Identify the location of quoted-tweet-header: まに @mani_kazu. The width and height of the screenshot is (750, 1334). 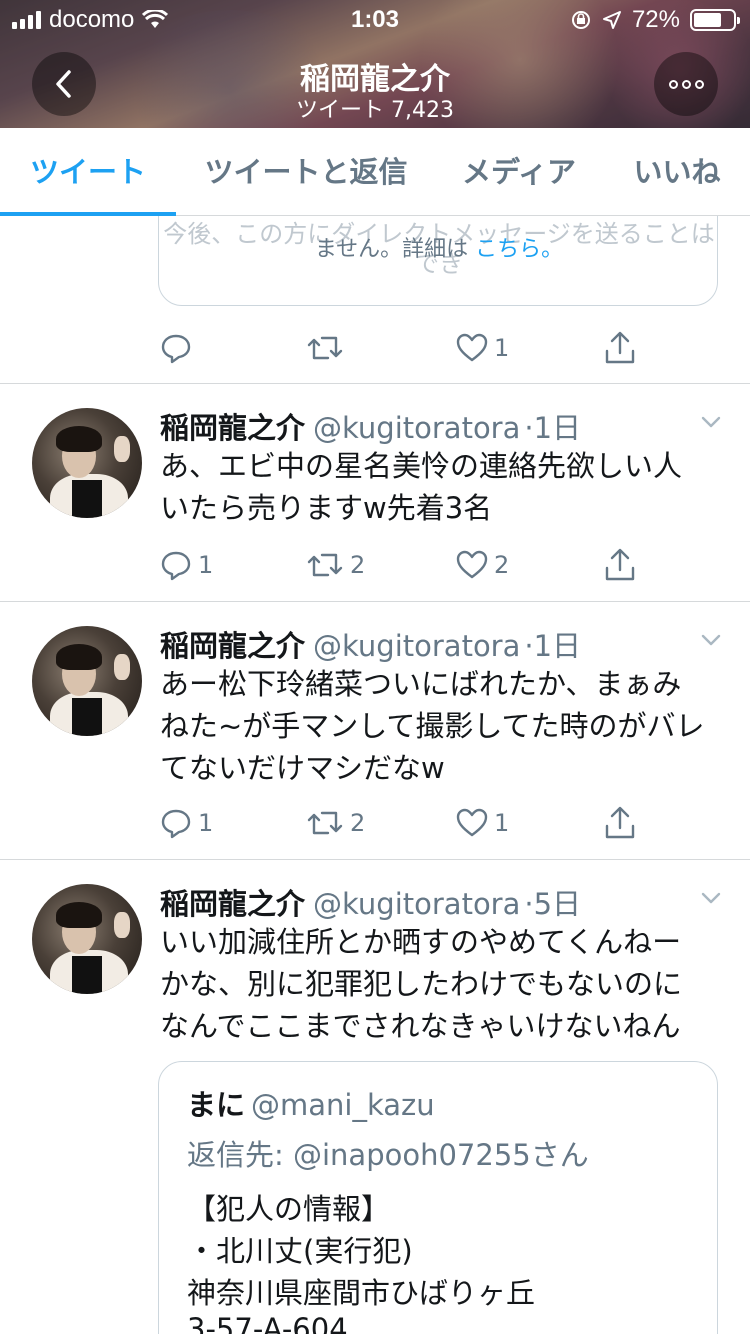
(311, 1103).